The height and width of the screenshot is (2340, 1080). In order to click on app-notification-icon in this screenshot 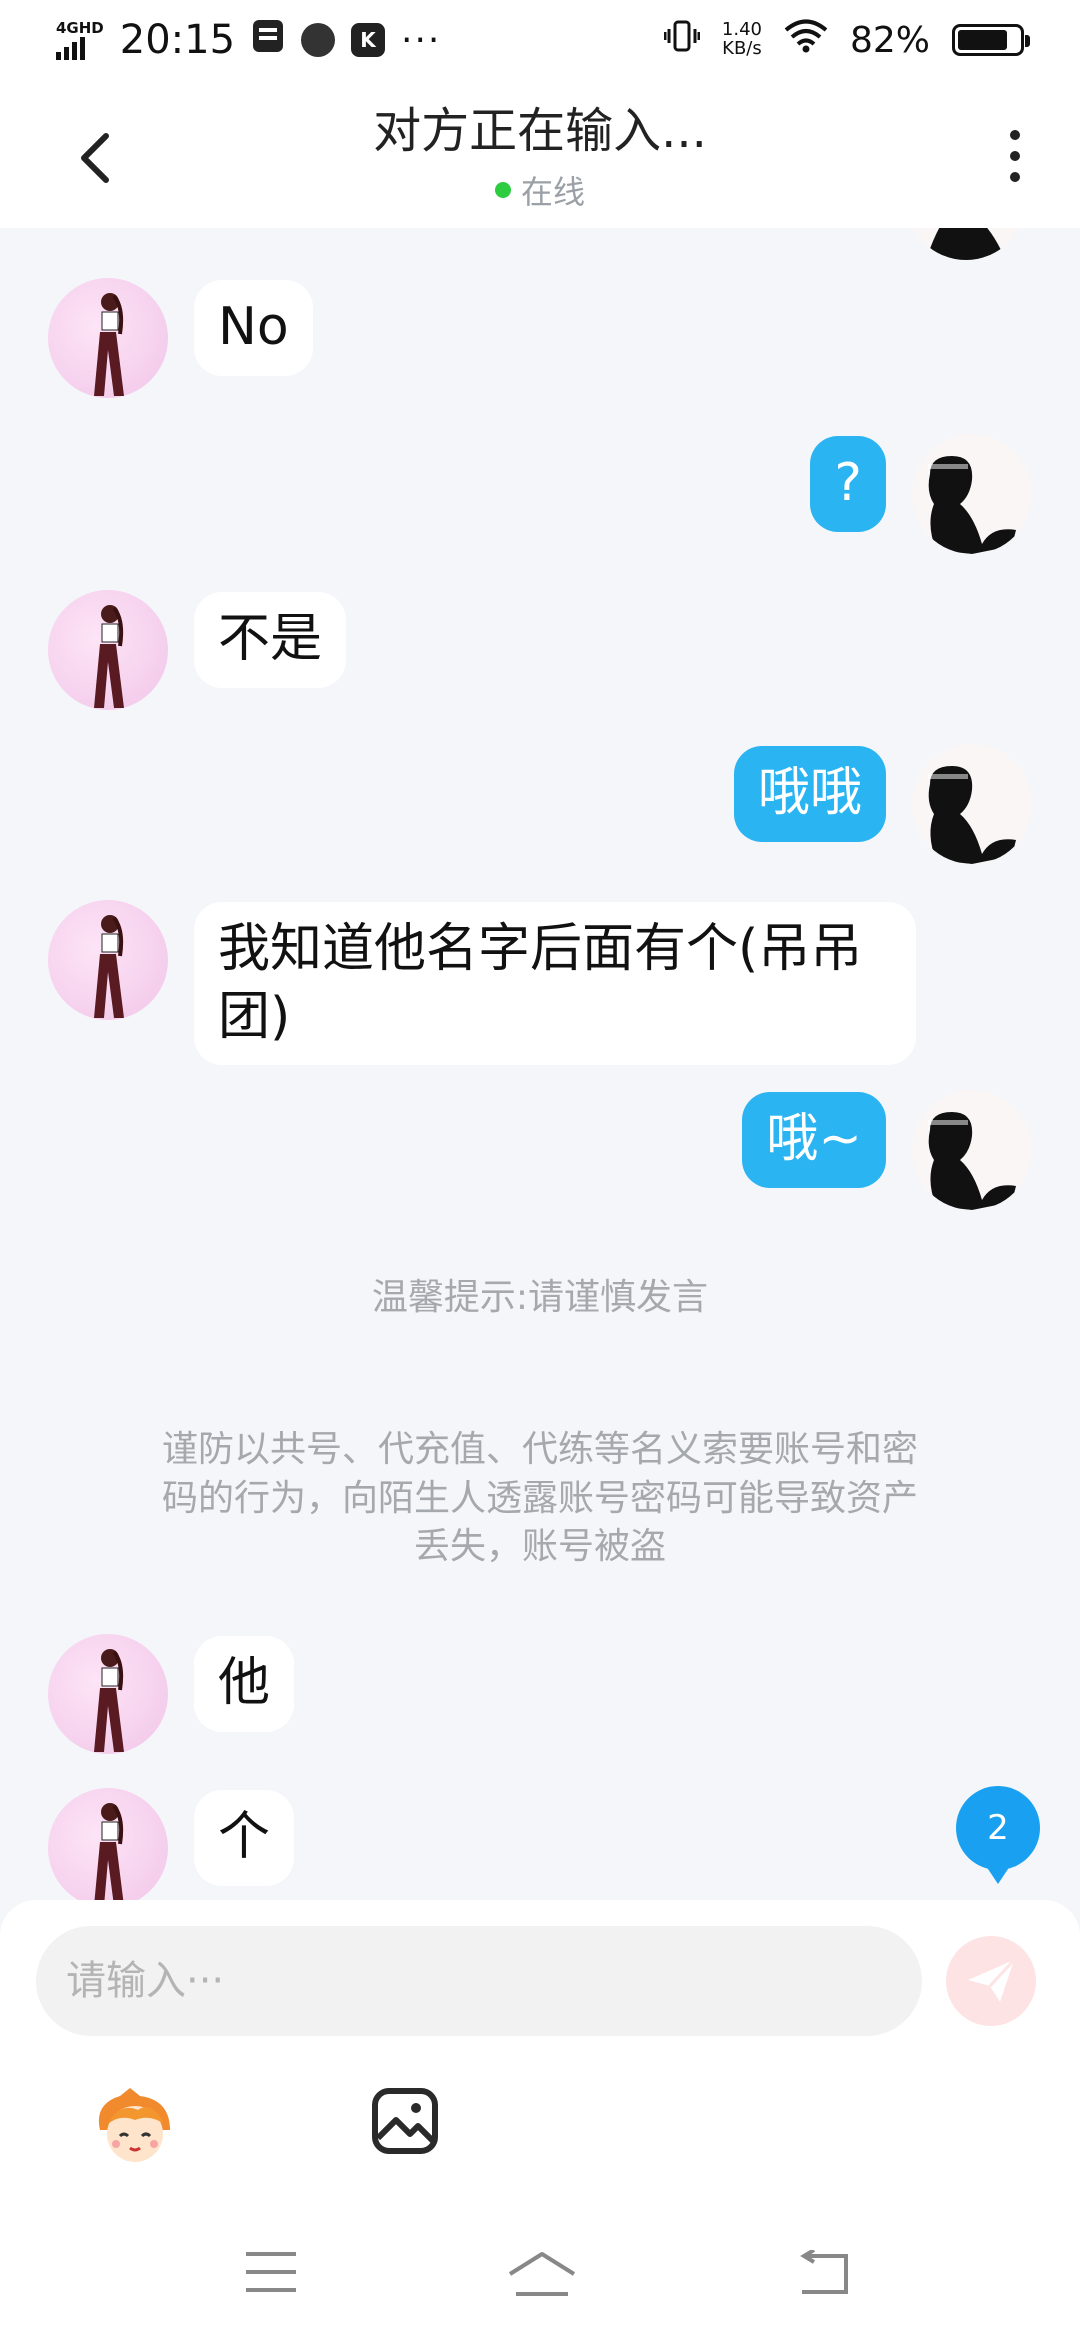, I will do `click(318, 40)`.